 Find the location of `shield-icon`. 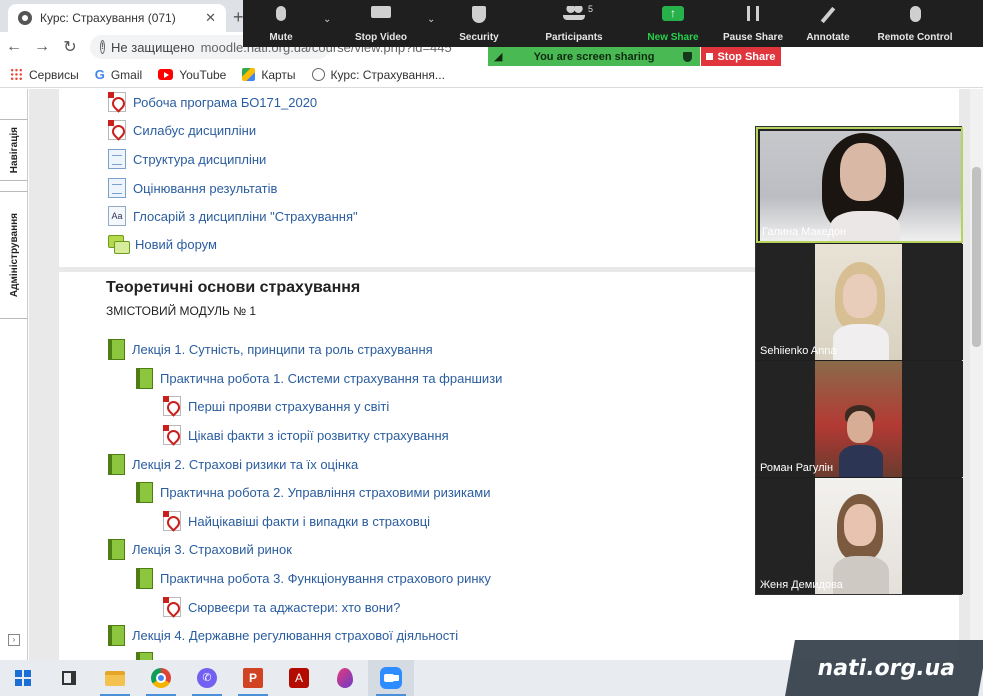

shield-icon is located at coordinates (479, 14).